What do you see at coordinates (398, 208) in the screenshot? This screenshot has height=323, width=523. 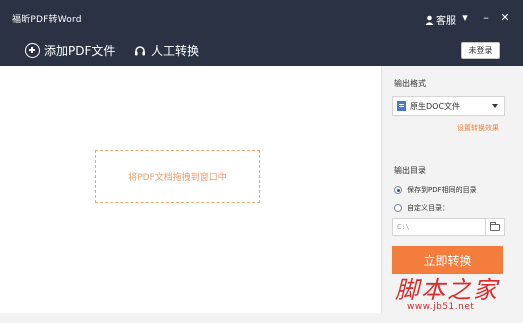 I see `radio-unchecked-icon` at bounding box center [398, 208].